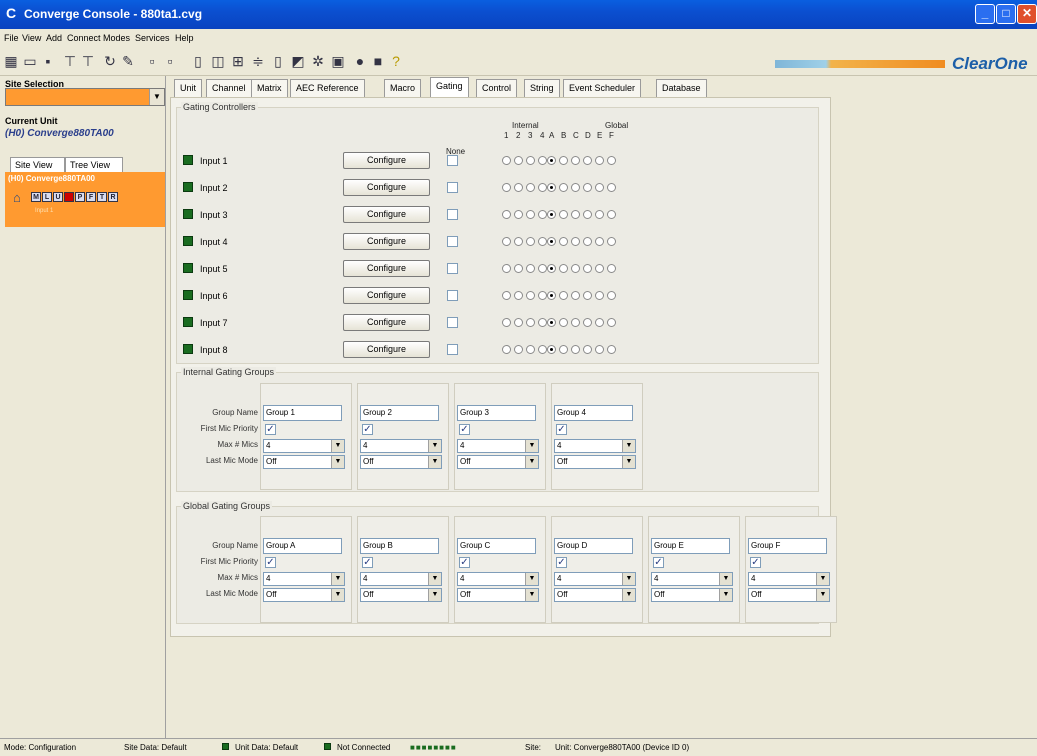 The width and height of the screenshot is (1037, 756). What do you see at coordinates (184, 38) in the screenshot?
I see `menu-help: Help` at bounding box center [184, 38].